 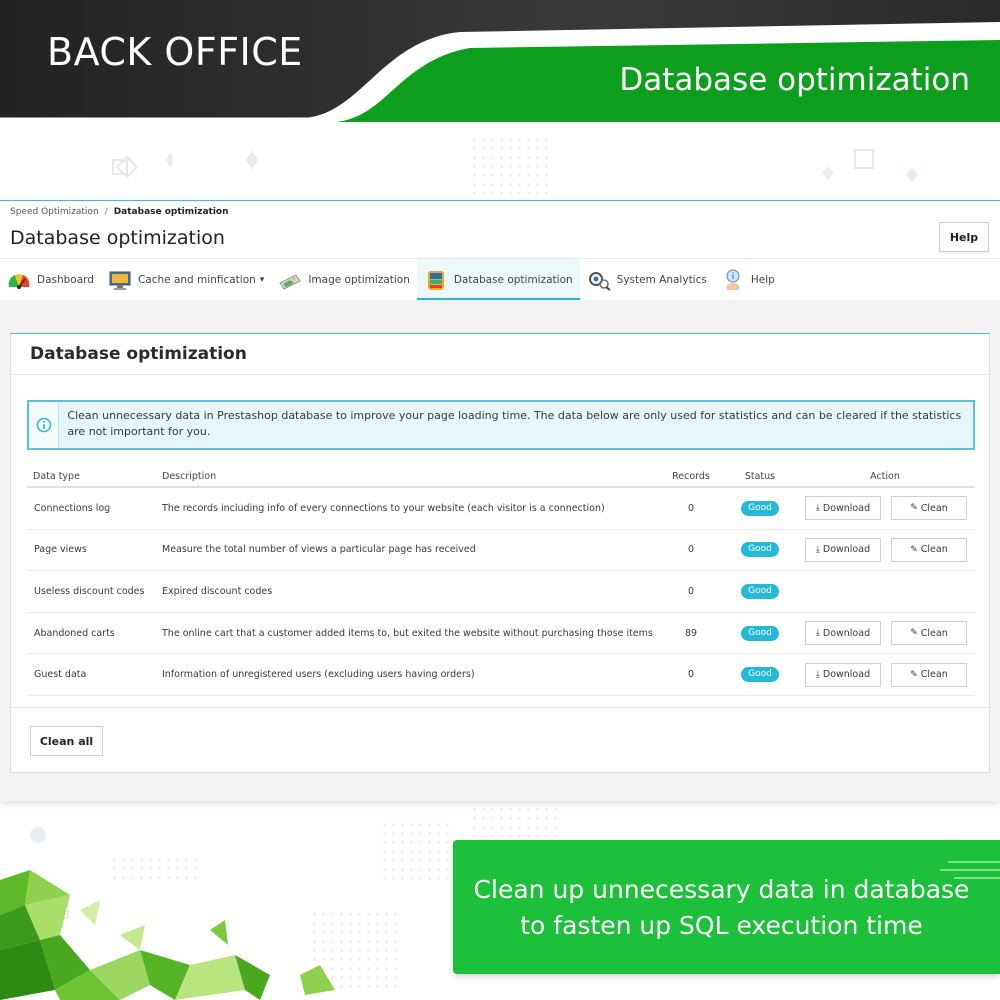 What do you see at coordinates (262, 279) in the screenshot?
I see `chevron-down-icon: ▾` at bounding box center [262, 279].